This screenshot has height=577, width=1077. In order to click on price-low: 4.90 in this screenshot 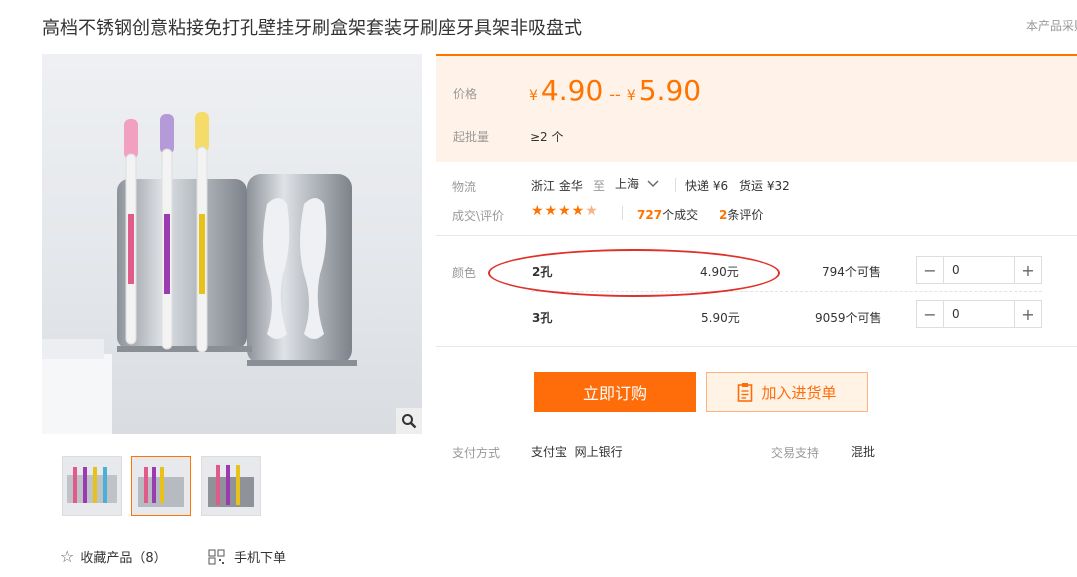, I will do `click(572, 90)`.